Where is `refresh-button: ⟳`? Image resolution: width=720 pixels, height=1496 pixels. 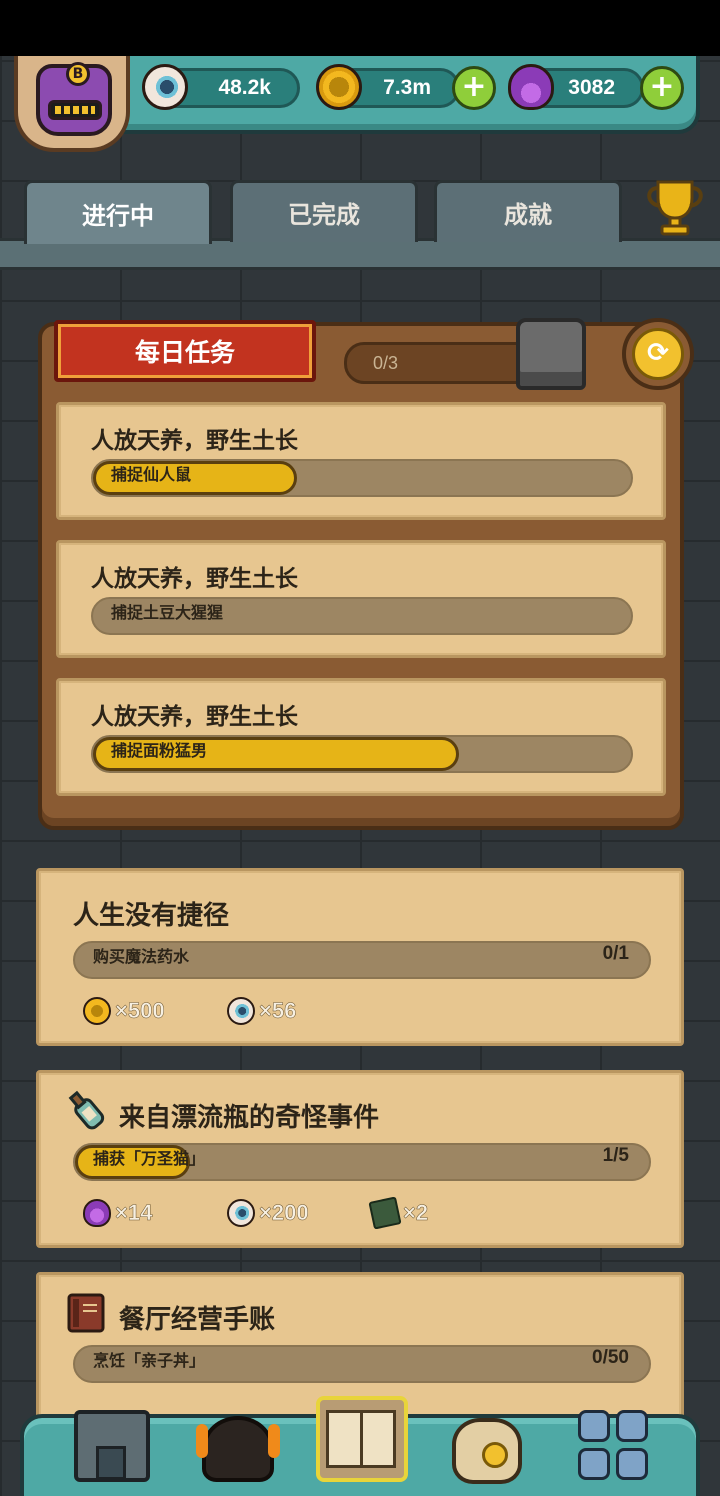
refresh-button: ⟳ is located at coordinates (658, 354).